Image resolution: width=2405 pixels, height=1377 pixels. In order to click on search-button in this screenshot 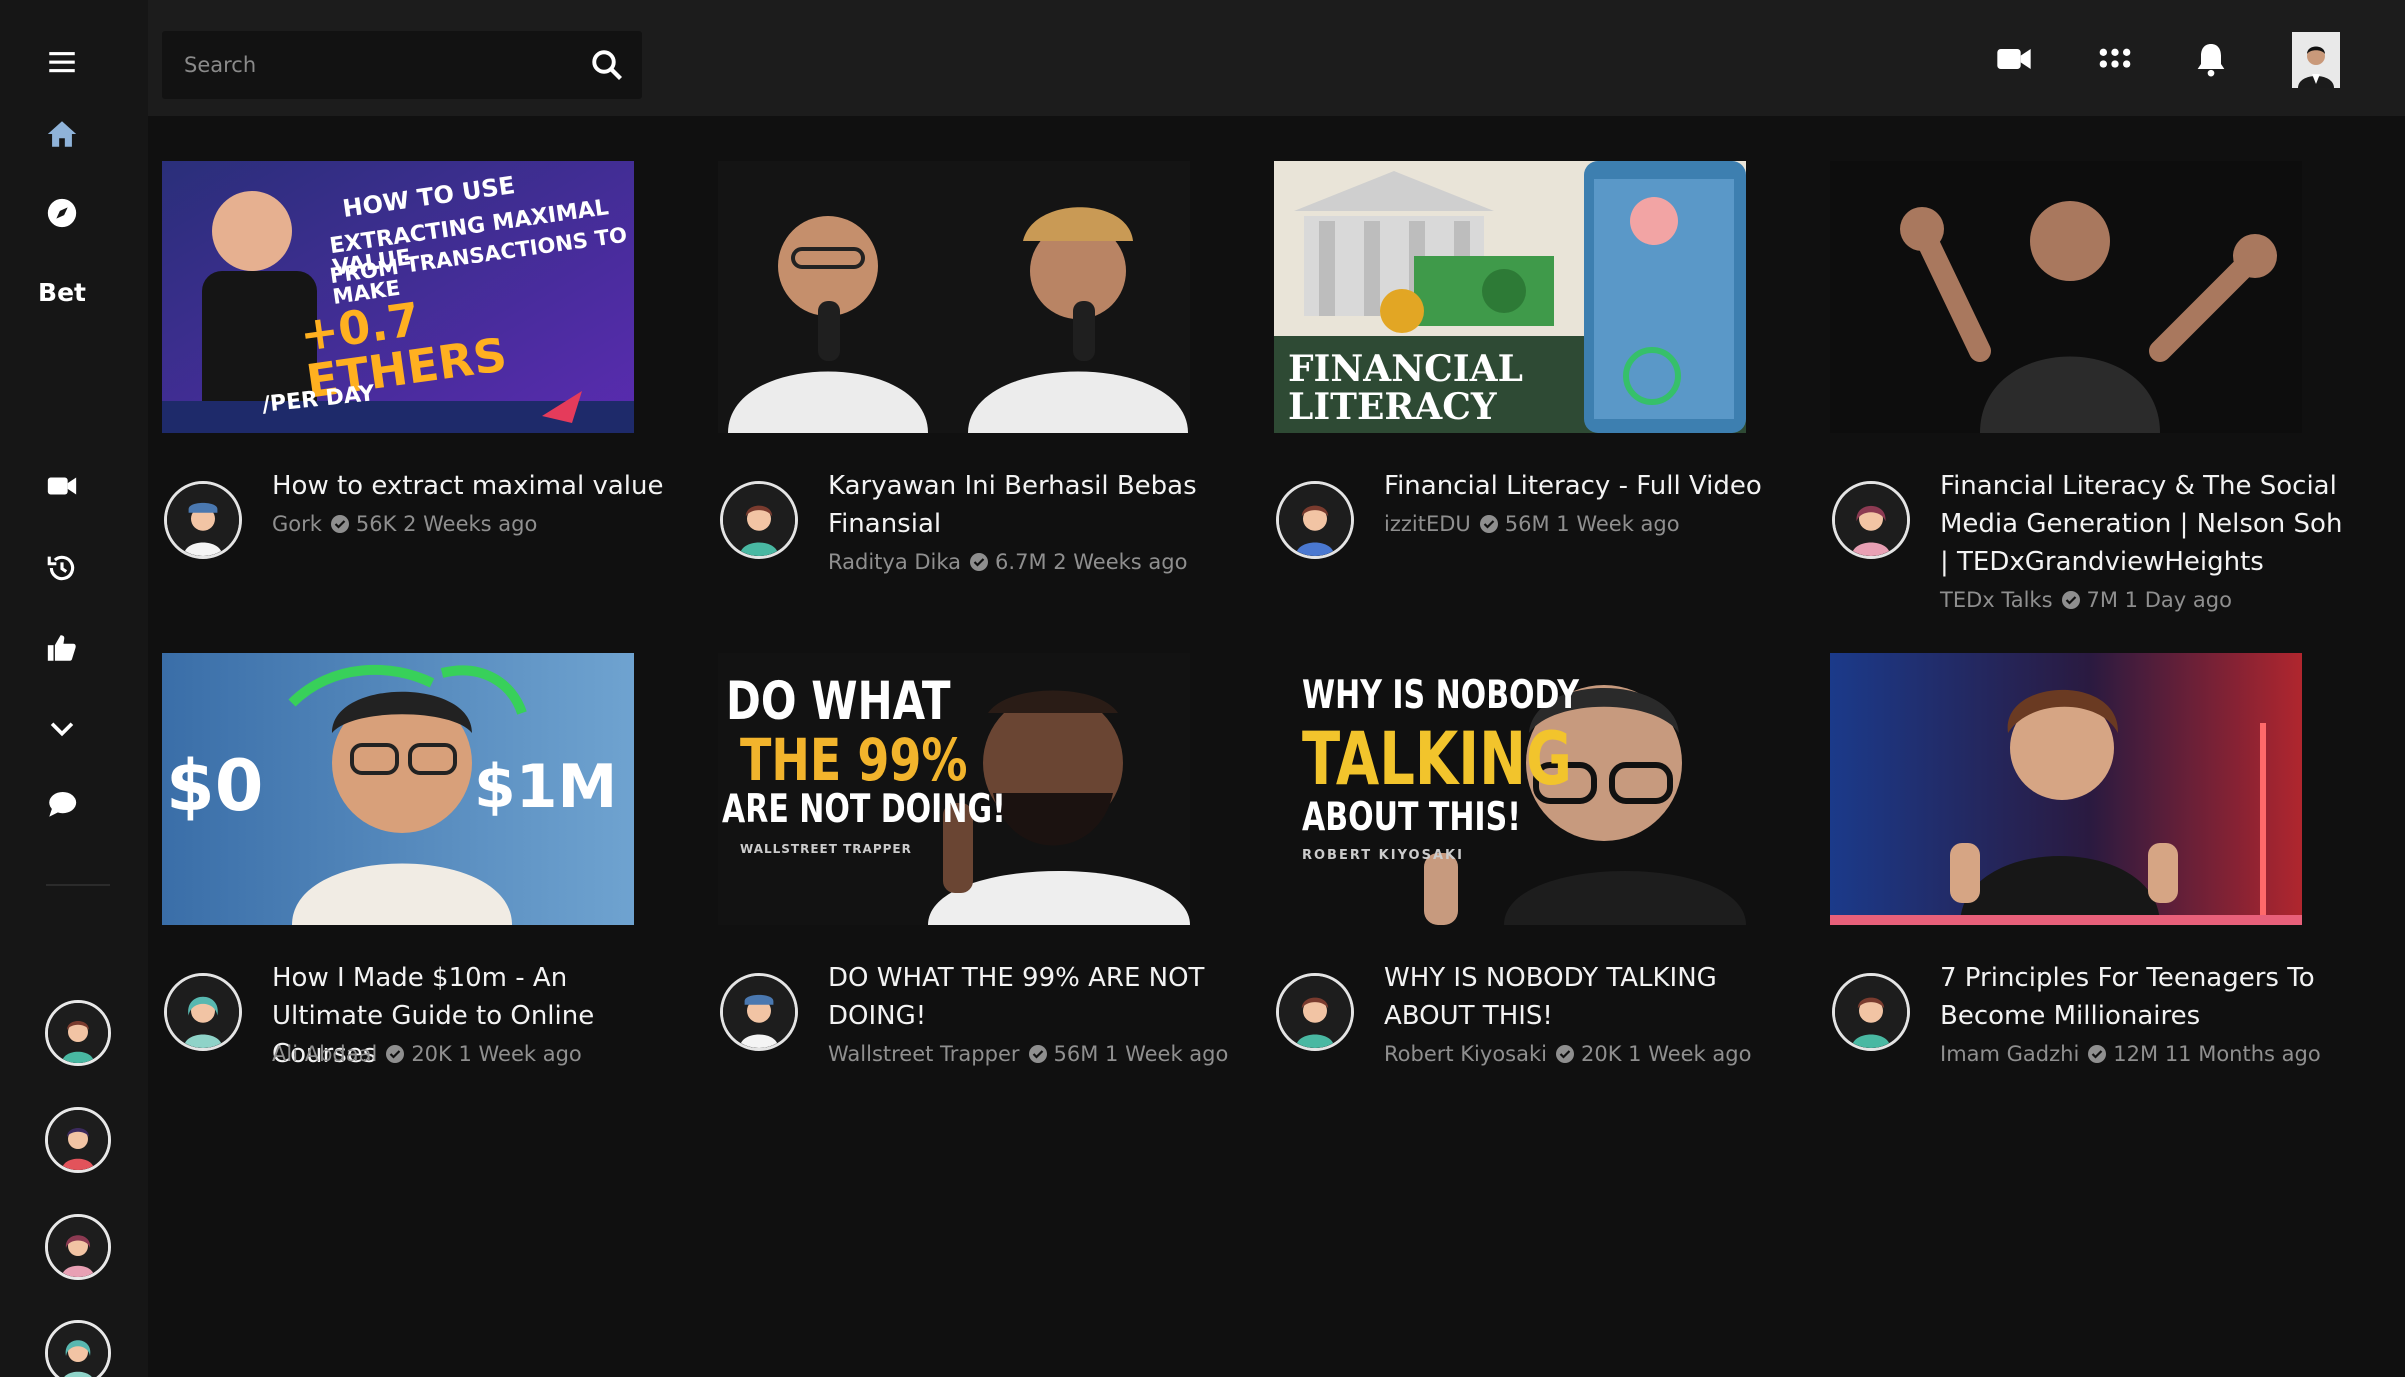, I will do `click(607, 65)`.